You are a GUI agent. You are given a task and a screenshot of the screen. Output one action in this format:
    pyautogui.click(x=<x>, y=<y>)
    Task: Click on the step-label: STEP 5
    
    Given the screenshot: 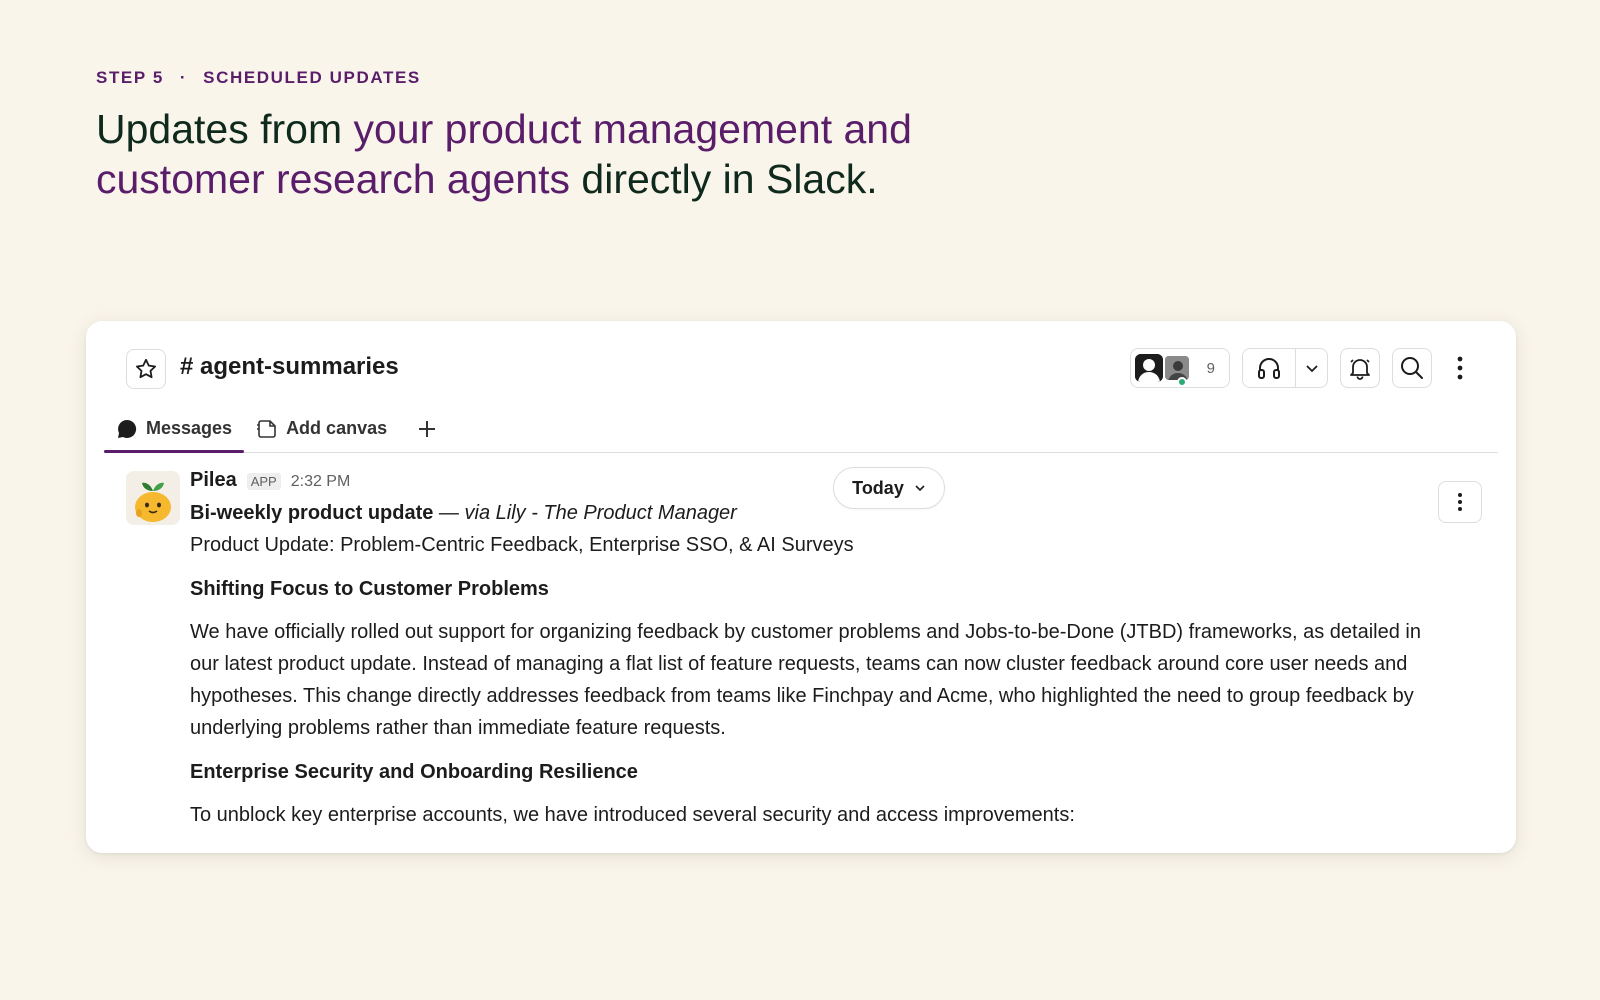 What is the action you would take?
    pyautogui.click(x=130, y=77)
    